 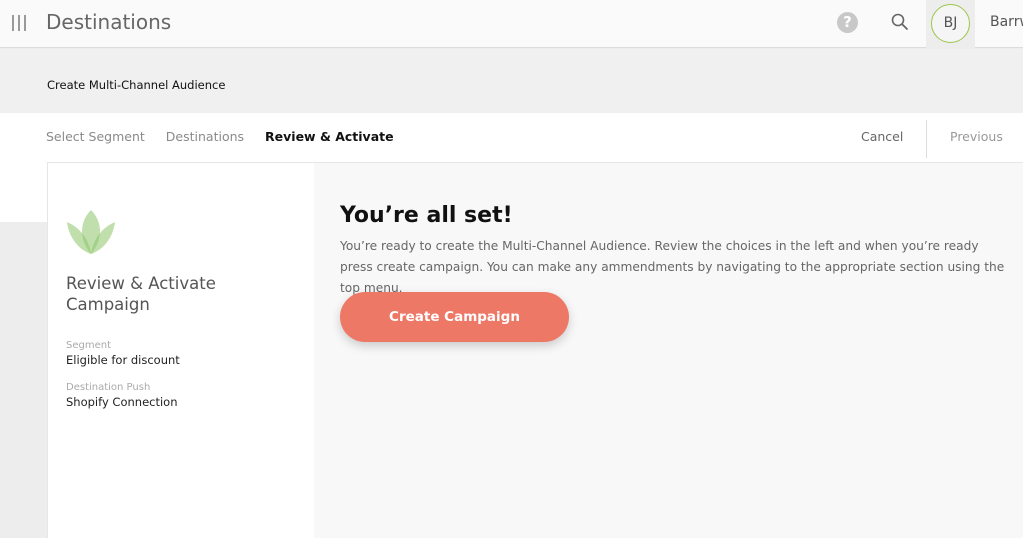 I want to click on step-select-segment: Select Segment, so click(x=95, y=136).